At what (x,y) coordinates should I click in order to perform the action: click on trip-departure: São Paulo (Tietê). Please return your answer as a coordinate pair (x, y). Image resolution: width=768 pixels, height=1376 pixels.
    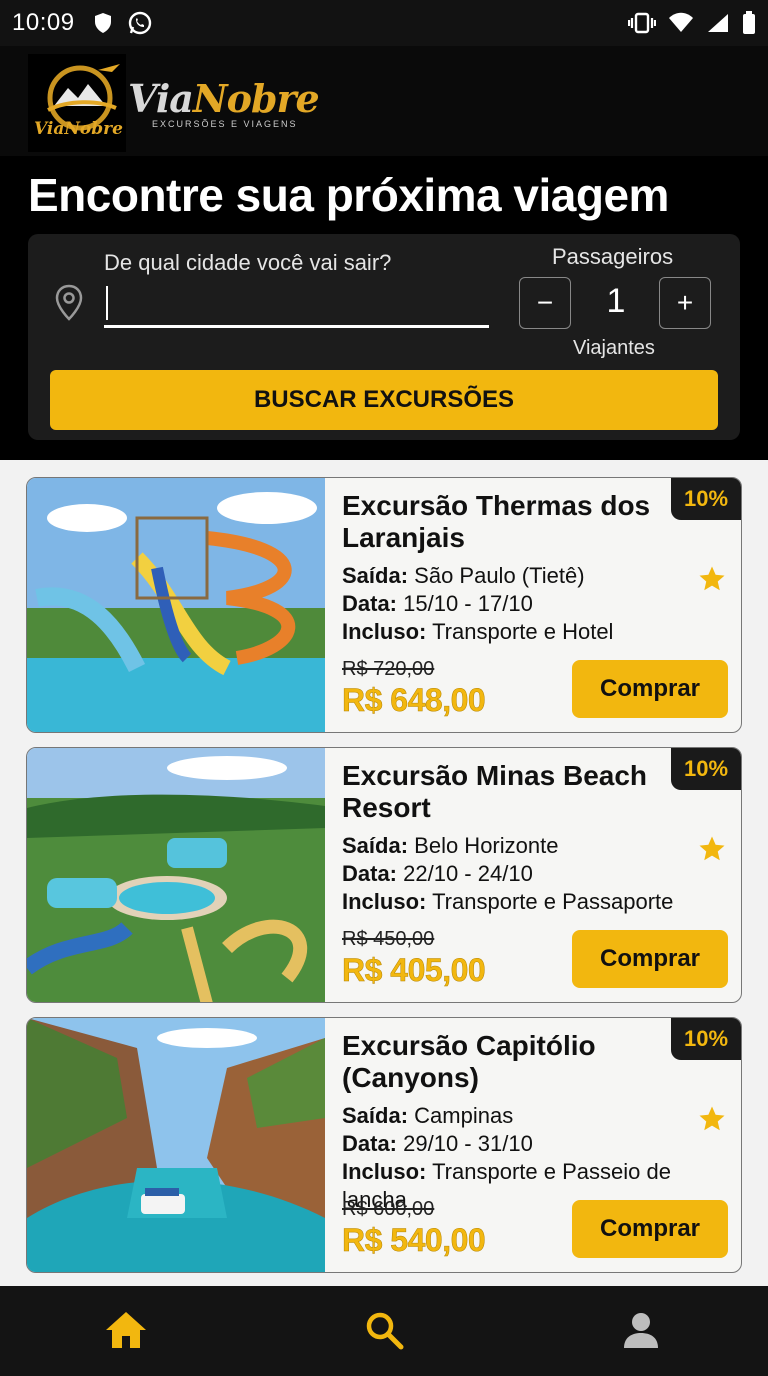
    Looking at the image, I should click on (499, 575).